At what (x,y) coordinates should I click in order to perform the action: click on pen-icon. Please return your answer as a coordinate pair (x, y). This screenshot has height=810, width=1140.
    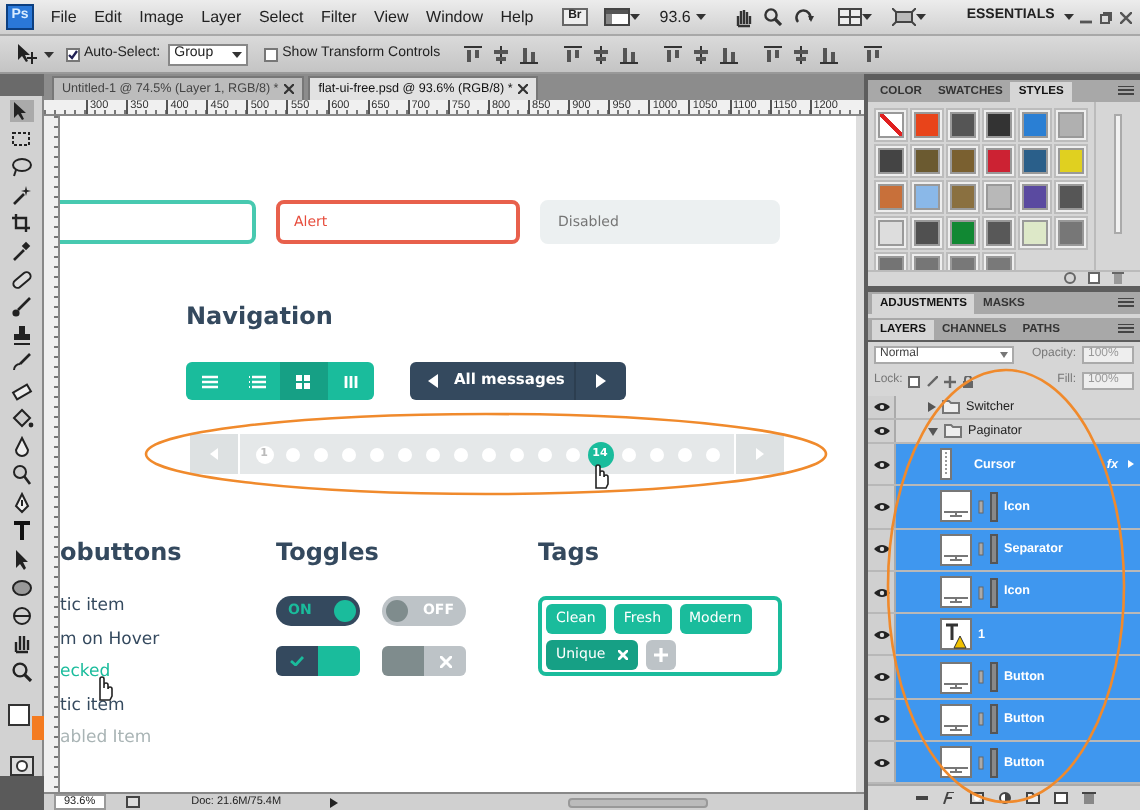
    Looking at the image, I should click on (21, 502).